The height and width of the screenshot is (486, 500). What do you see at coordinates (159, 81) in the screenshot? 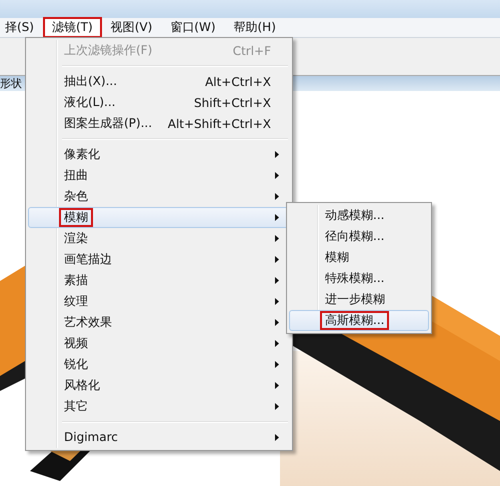
I see `menu-item: 抽出(X)... Alt+Ctrl+X` at bounding box center [159, 81].